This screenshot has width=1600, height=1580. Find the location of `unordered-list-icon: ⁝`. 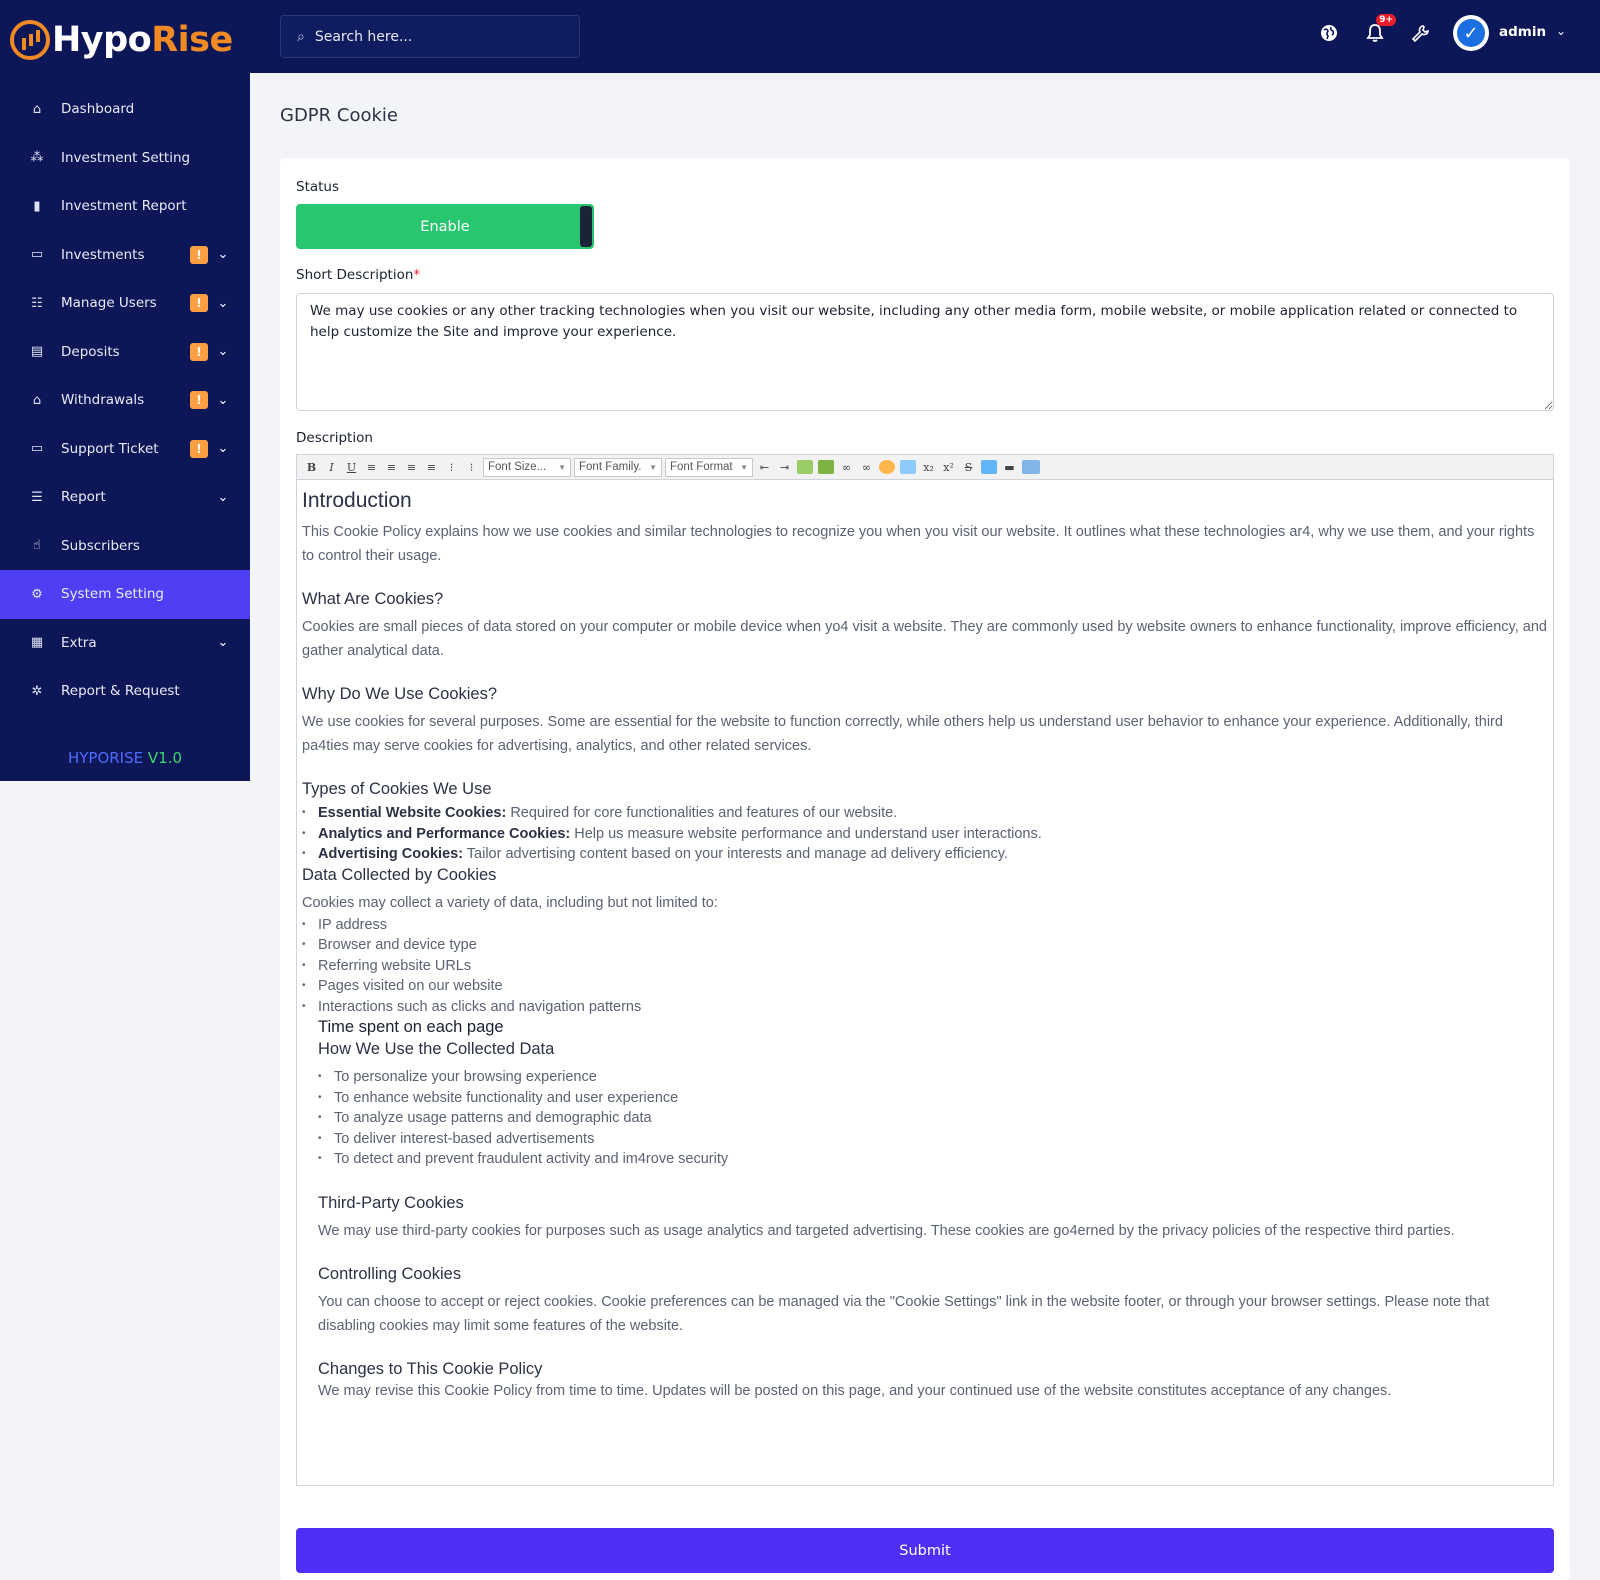

unordered-list-icon: ⁝ is located at coordinates (471, 467).